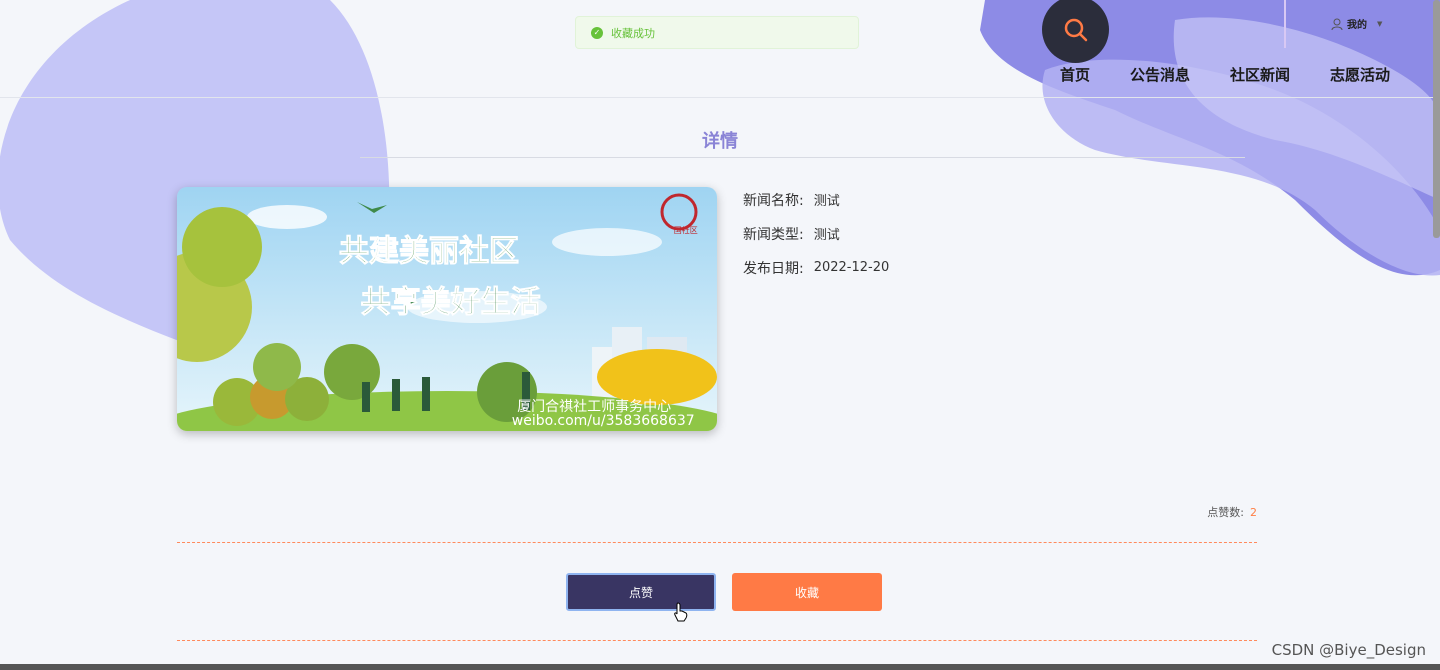 The height and width of the screenshot is (670, 1440). I want to click on nav-community-news: 社区新闻, so click(1260, 74).